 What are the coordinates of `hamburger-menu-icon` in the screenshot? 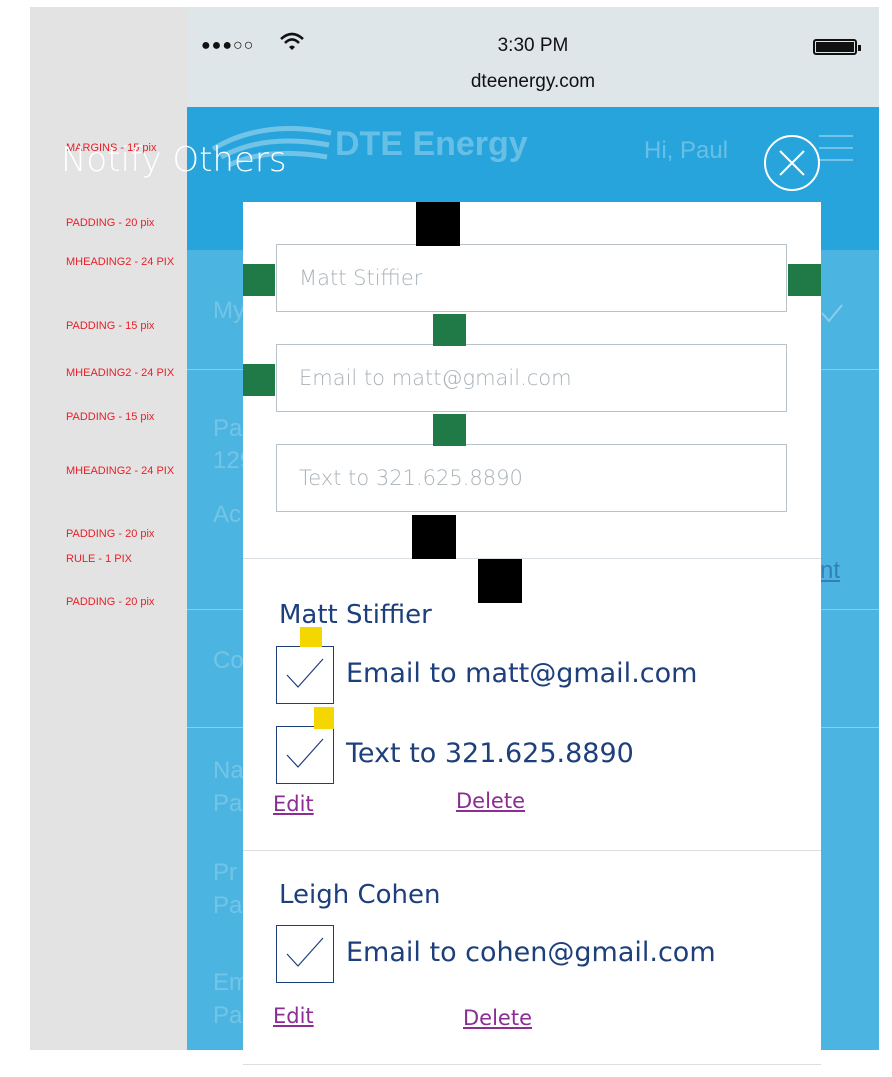 It's located at (836, 153).